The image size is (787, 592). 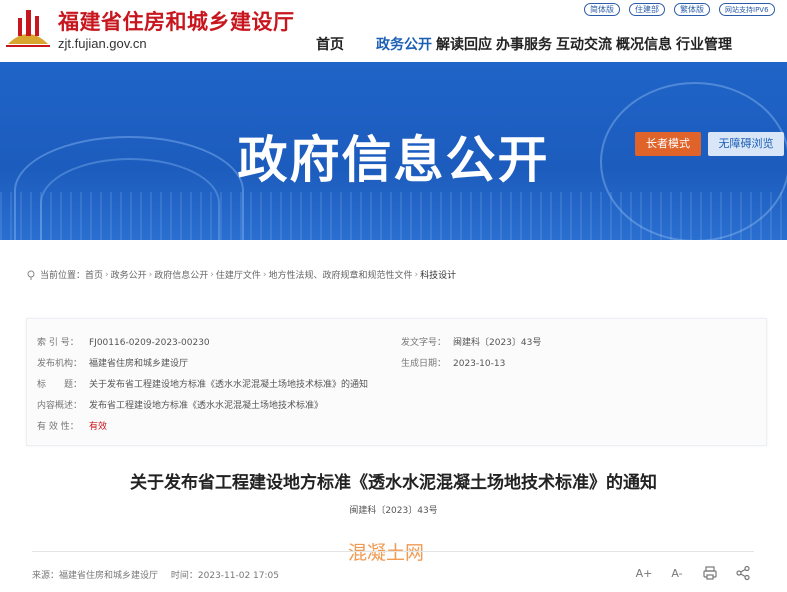 What do you see at coordinates (393, 216) in the screenshot?
I see `banner-decoration` at bounding box center [393, 216].